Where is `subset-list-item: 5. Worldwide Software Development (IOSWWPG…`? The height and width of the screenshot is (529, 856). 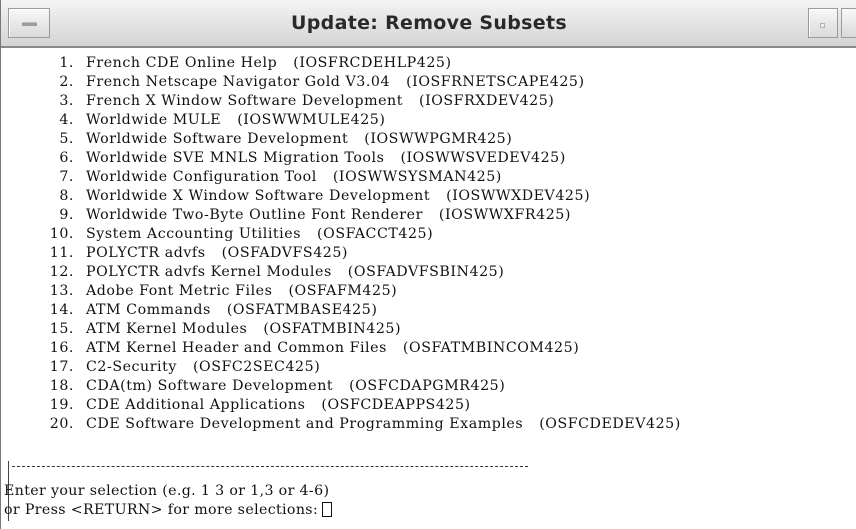 subset-list-item: 5. Worldwide Software Development (IOSWWPG… is located at coordinates (286, 139).